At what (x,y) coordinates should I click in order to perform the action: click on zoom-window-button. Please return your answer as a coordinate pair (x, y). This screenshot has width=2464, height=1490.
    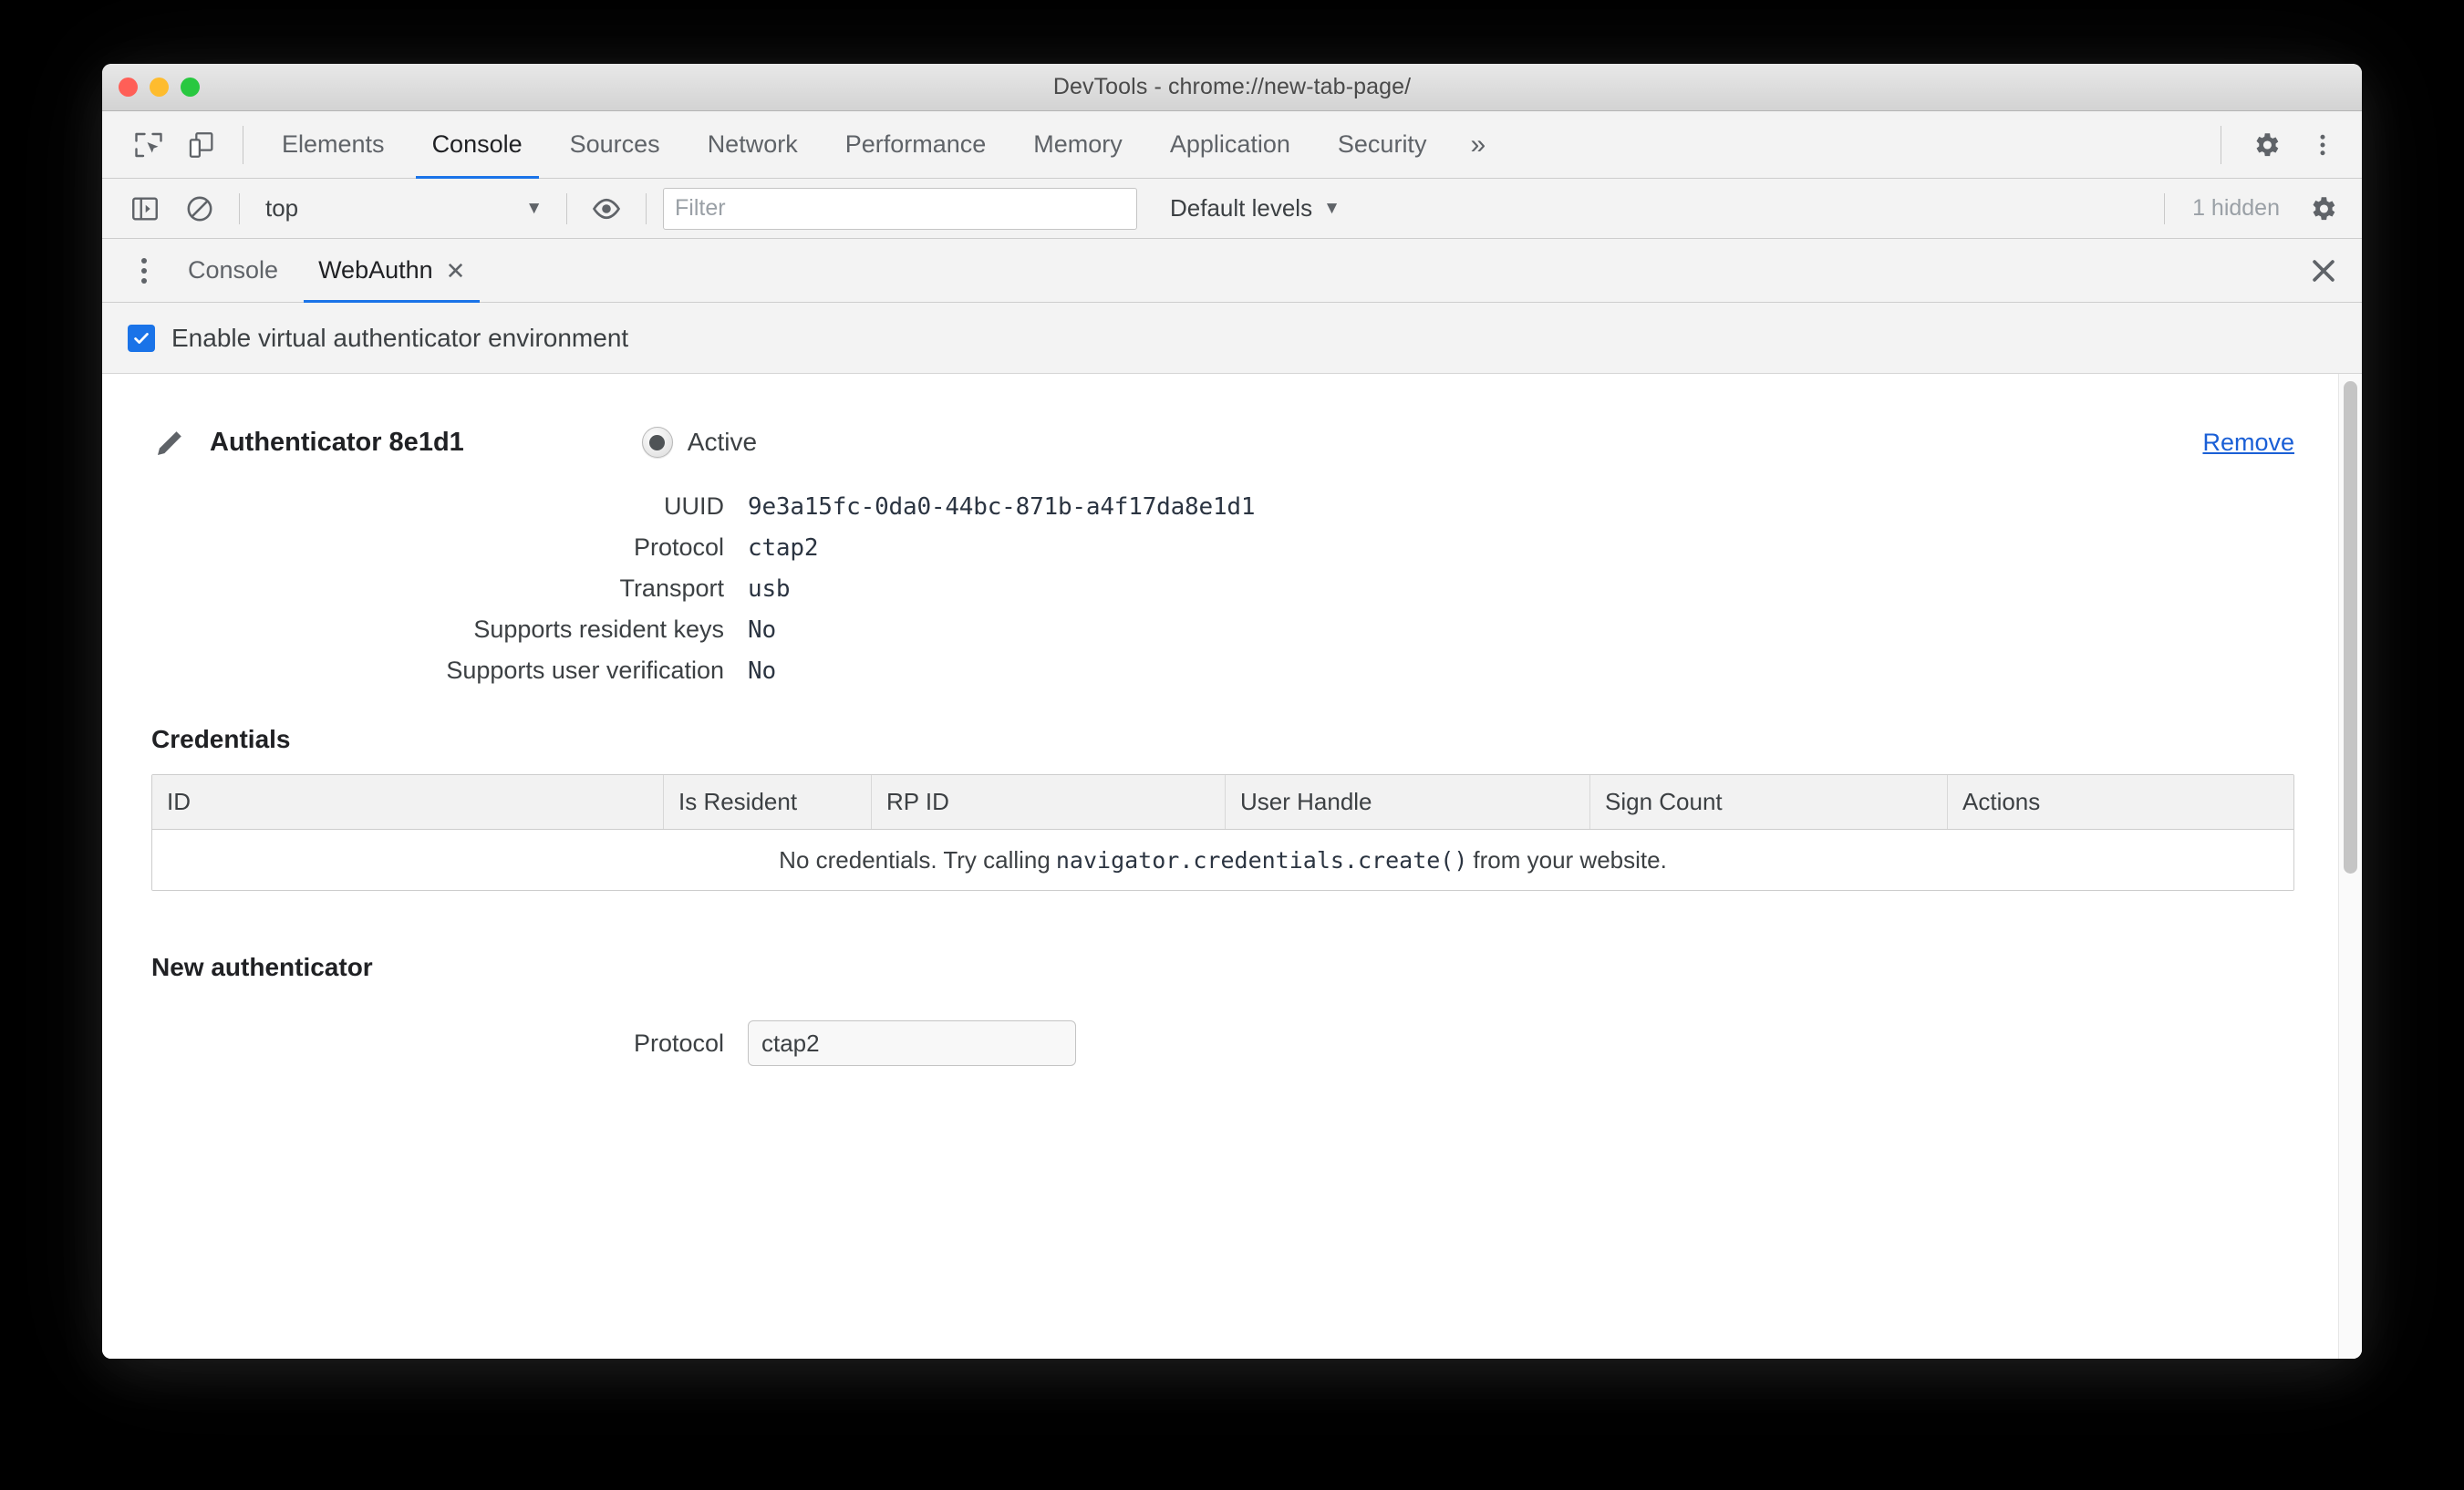
    Looking at the image, I should click on (190, 87).